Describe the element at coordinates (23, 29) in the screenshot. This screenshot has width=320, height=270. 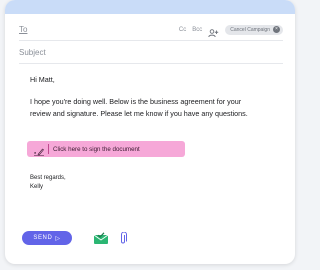
I see `to-label: To` at that location.